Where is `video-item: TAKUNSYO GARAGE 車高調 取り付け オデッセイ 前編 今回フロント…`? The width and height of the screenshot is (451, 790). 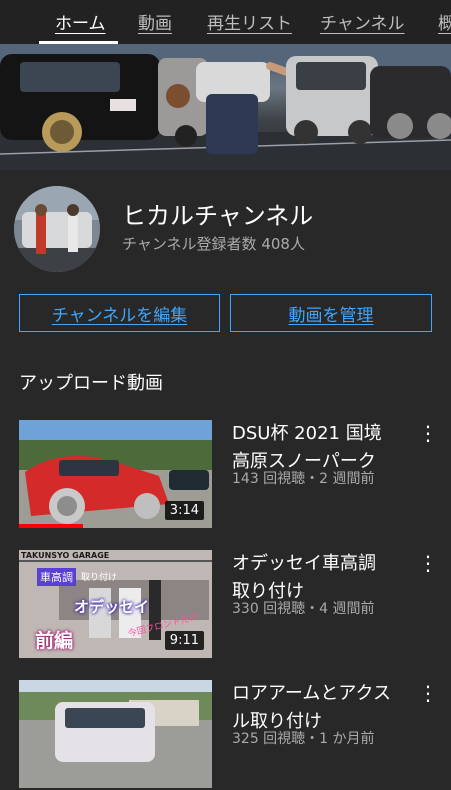
video-item: TAKUNSYO GARAGE 車高調 取り付け オデッセイ 前編 今回フロント… is located at coordinates (225, 605).